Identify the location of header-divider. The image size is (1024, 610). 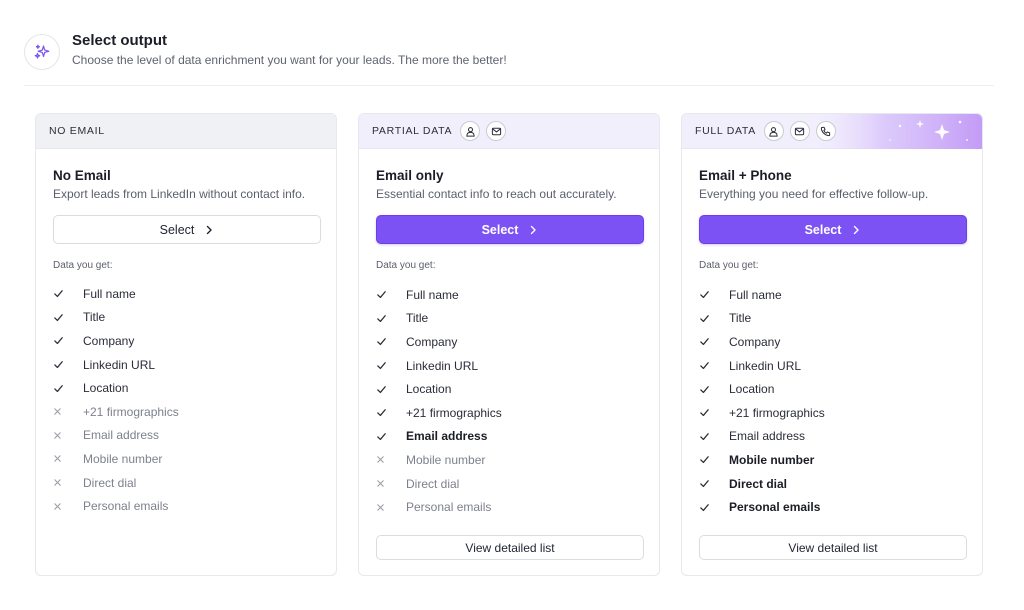
(509, 85).